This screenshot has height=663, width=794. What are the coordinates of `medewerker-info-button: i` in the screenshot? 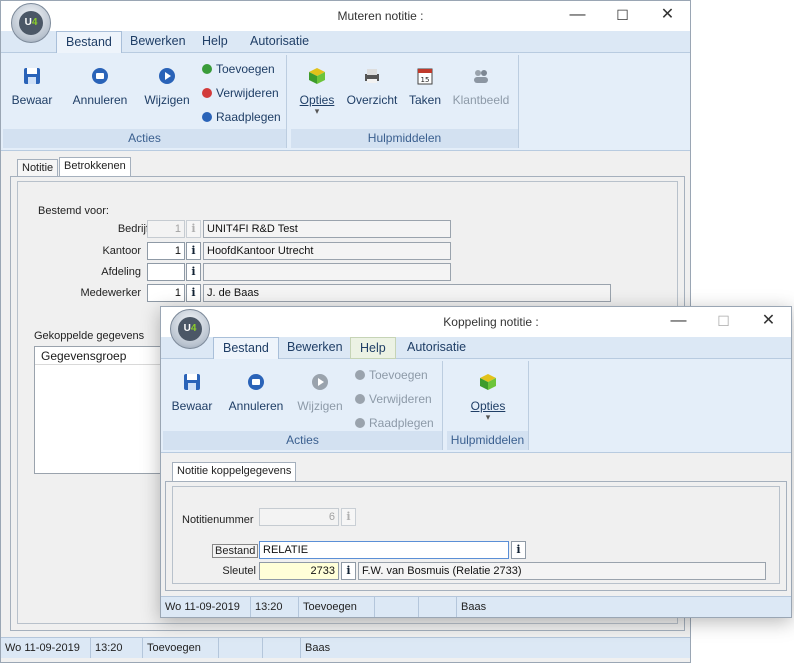 It's located at (193, 293).